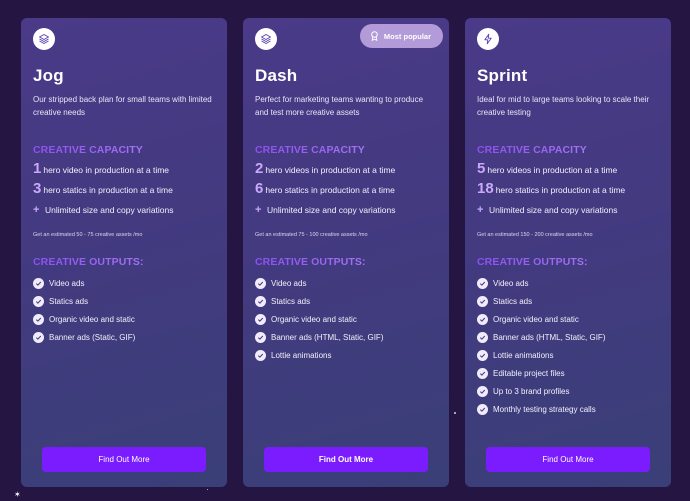  What do you see at coordinates (17, 494) in the screenshot?
I see `sparkle-icon: ✶` at bounding box center [17, 494].